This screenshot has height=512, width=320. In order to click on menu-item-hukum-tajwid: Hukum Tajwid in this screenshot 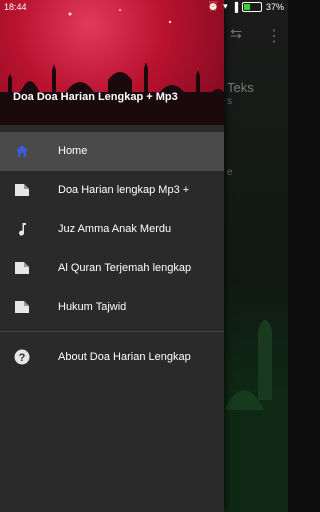, I will do `click(112, 307)`.